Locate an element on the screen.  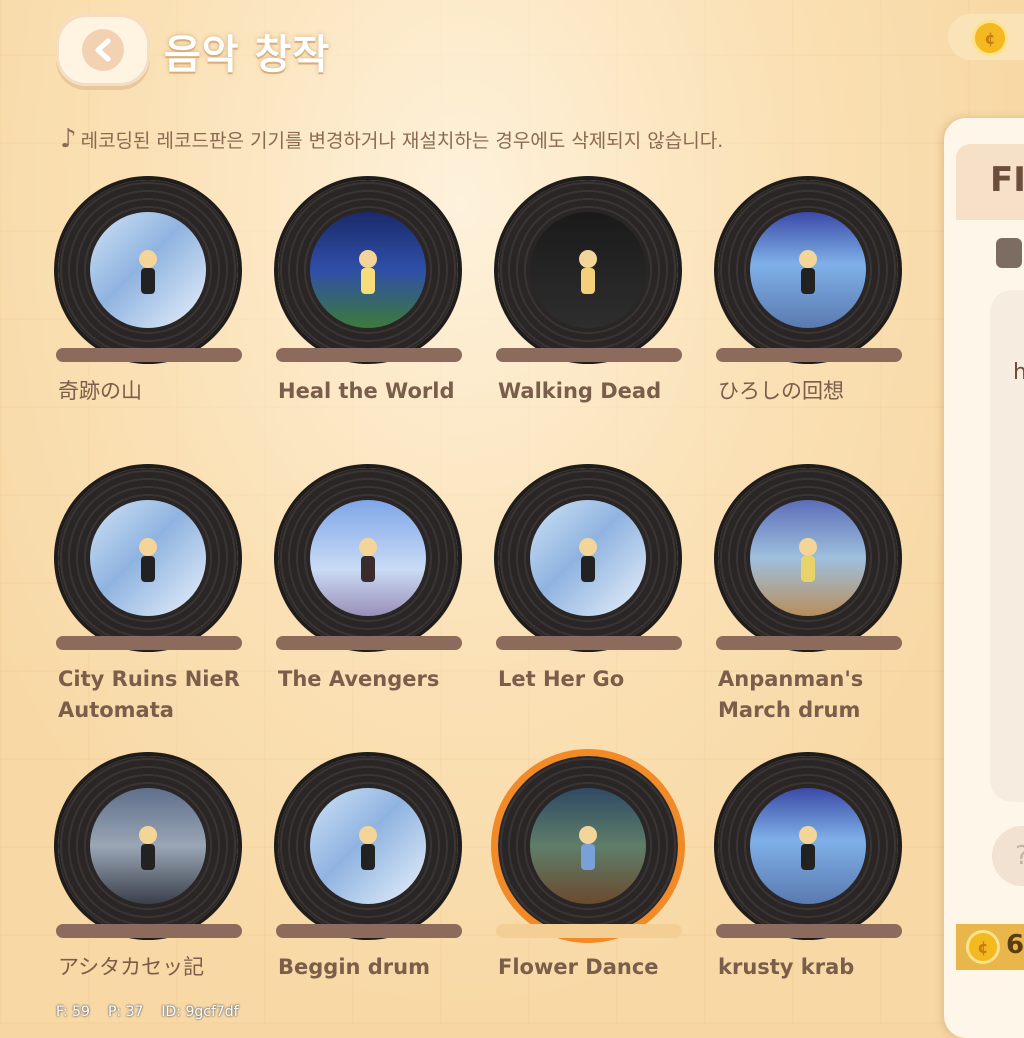
record-title: The Avengers is located at coordinates (359, 679).